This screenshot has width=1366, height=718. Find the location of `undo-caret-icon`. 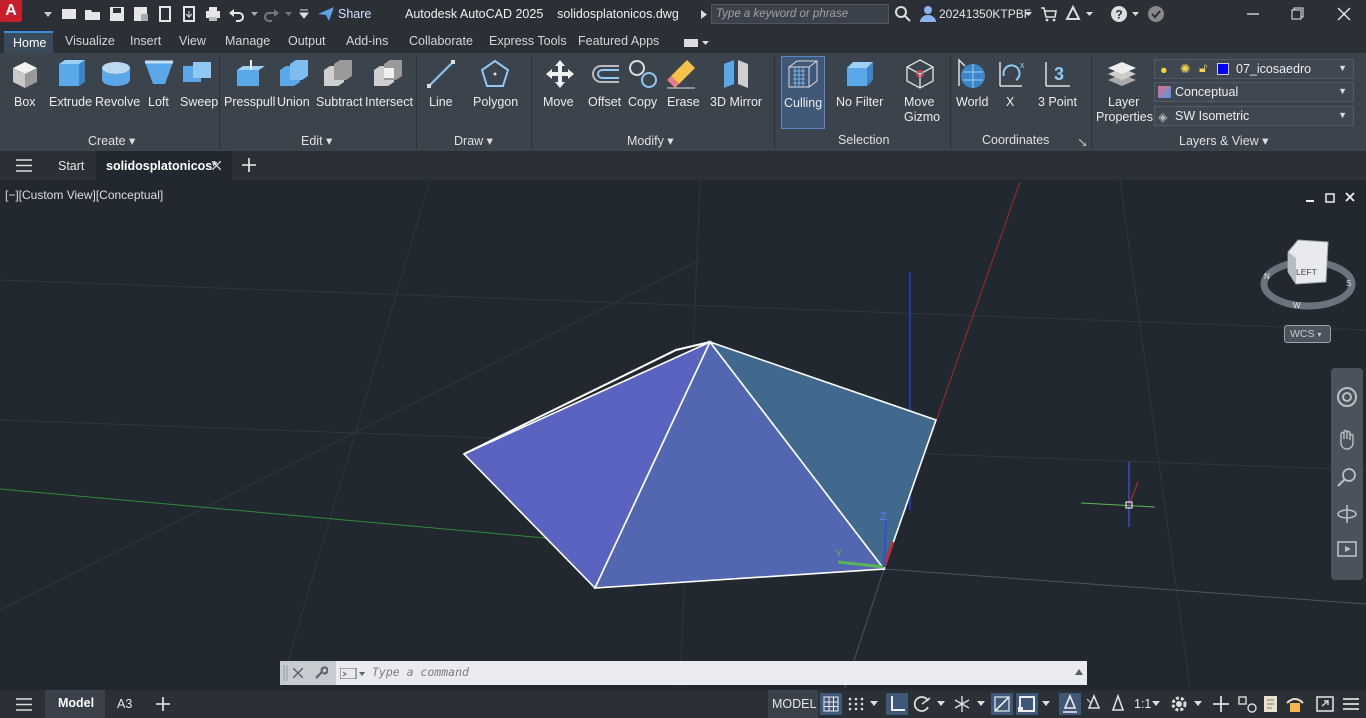

undo-caret-icon is located at coordinates (254, 14).